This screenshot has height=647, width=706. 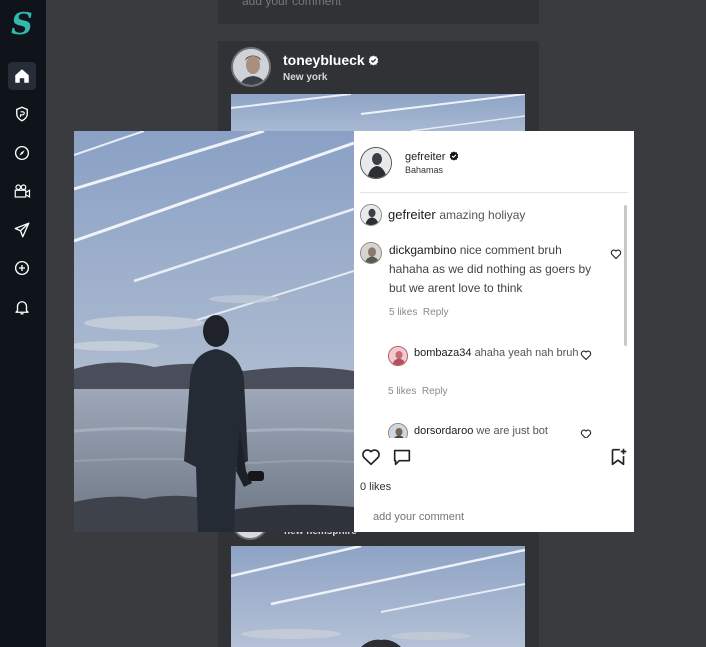 I want to click on app-logo: S, so click(x=22, y=25).